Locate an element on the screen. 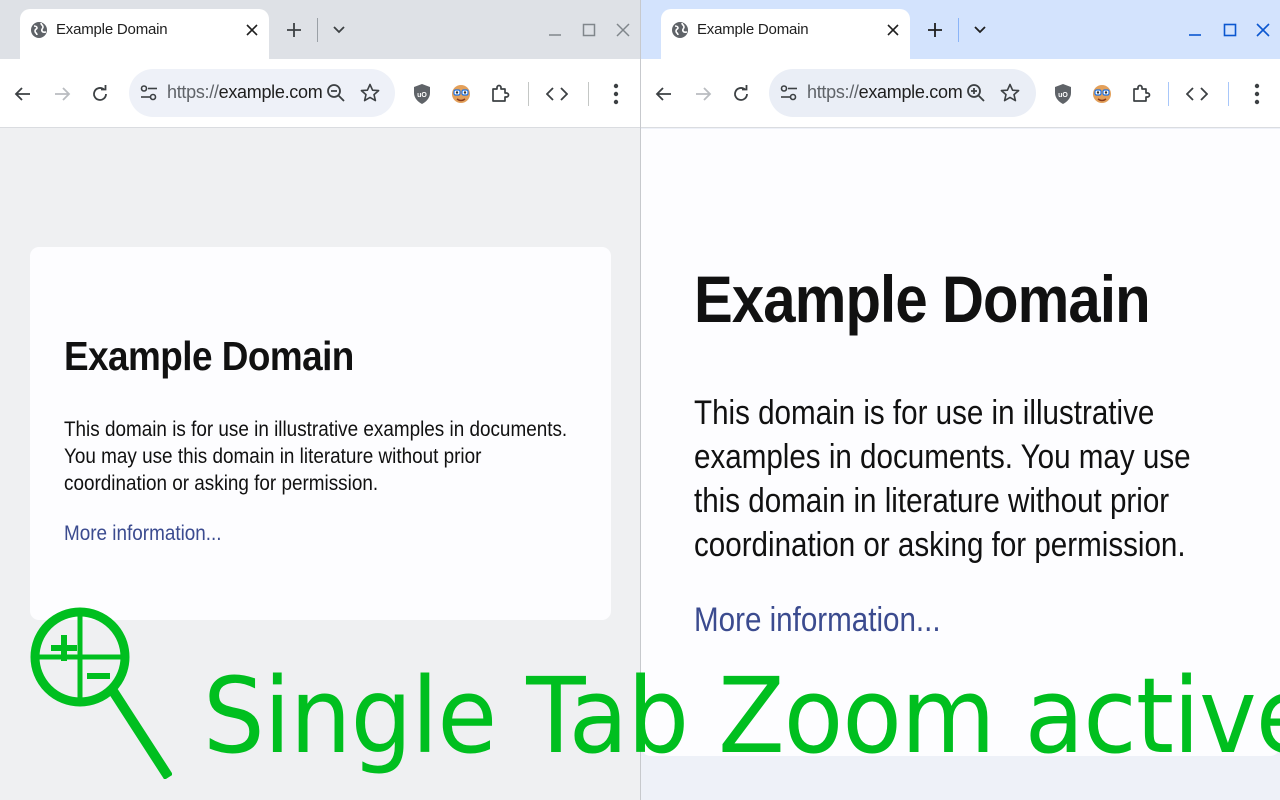 Image resolution: width=1280 pixels, height=800 pixels. zoom-out-icon is located at coordinates (336, 93).